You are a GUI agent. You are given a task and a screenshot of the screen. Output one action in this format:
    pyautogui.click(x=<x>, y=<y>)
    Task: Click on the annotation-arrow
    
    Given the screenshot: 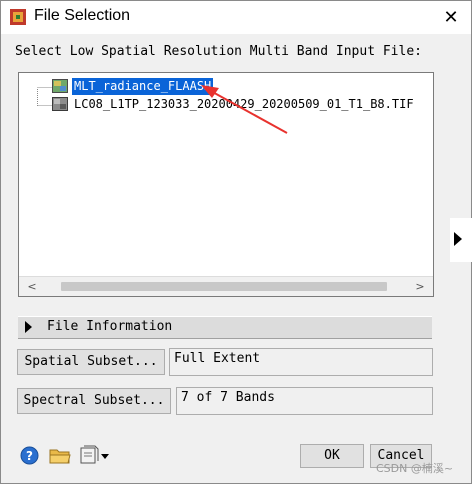 What is the action you would take?
    pyautogui.click(x=244, y=109)
    